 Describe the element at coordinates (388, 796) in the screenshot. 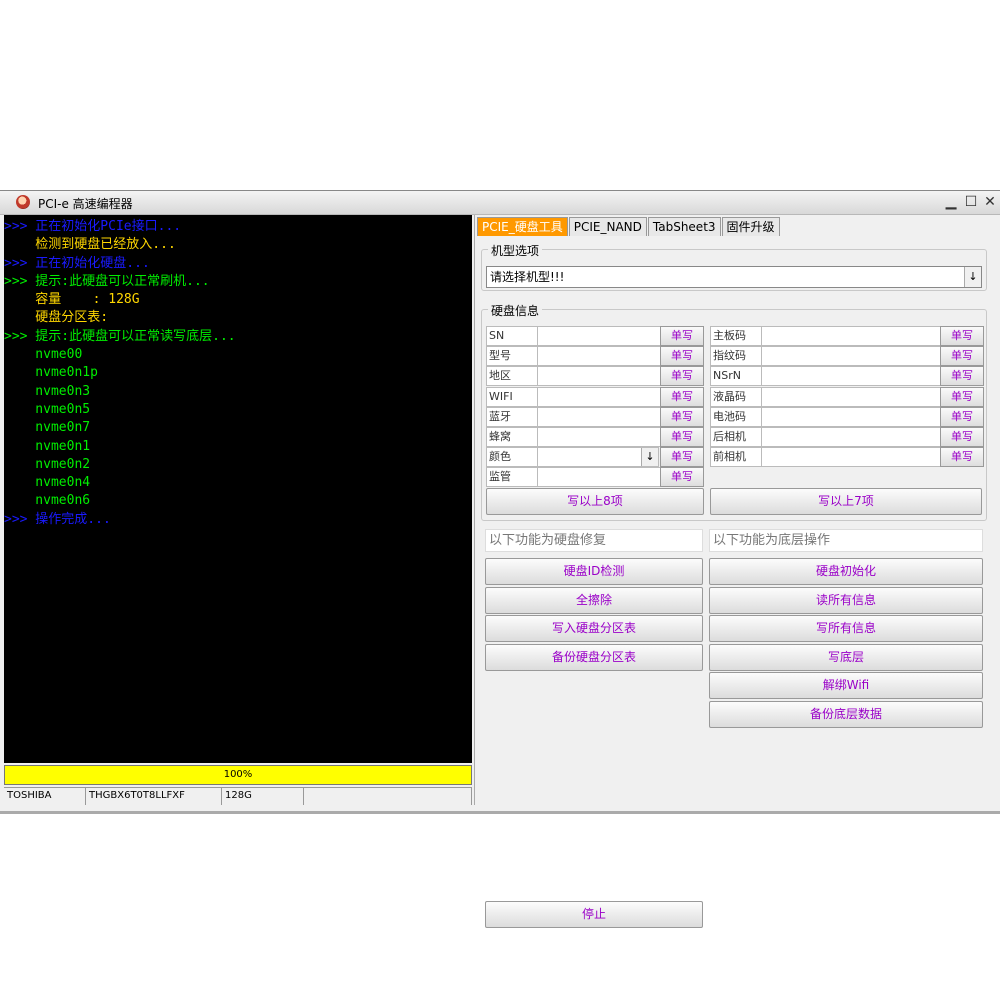

I see `status-extra` at that location.